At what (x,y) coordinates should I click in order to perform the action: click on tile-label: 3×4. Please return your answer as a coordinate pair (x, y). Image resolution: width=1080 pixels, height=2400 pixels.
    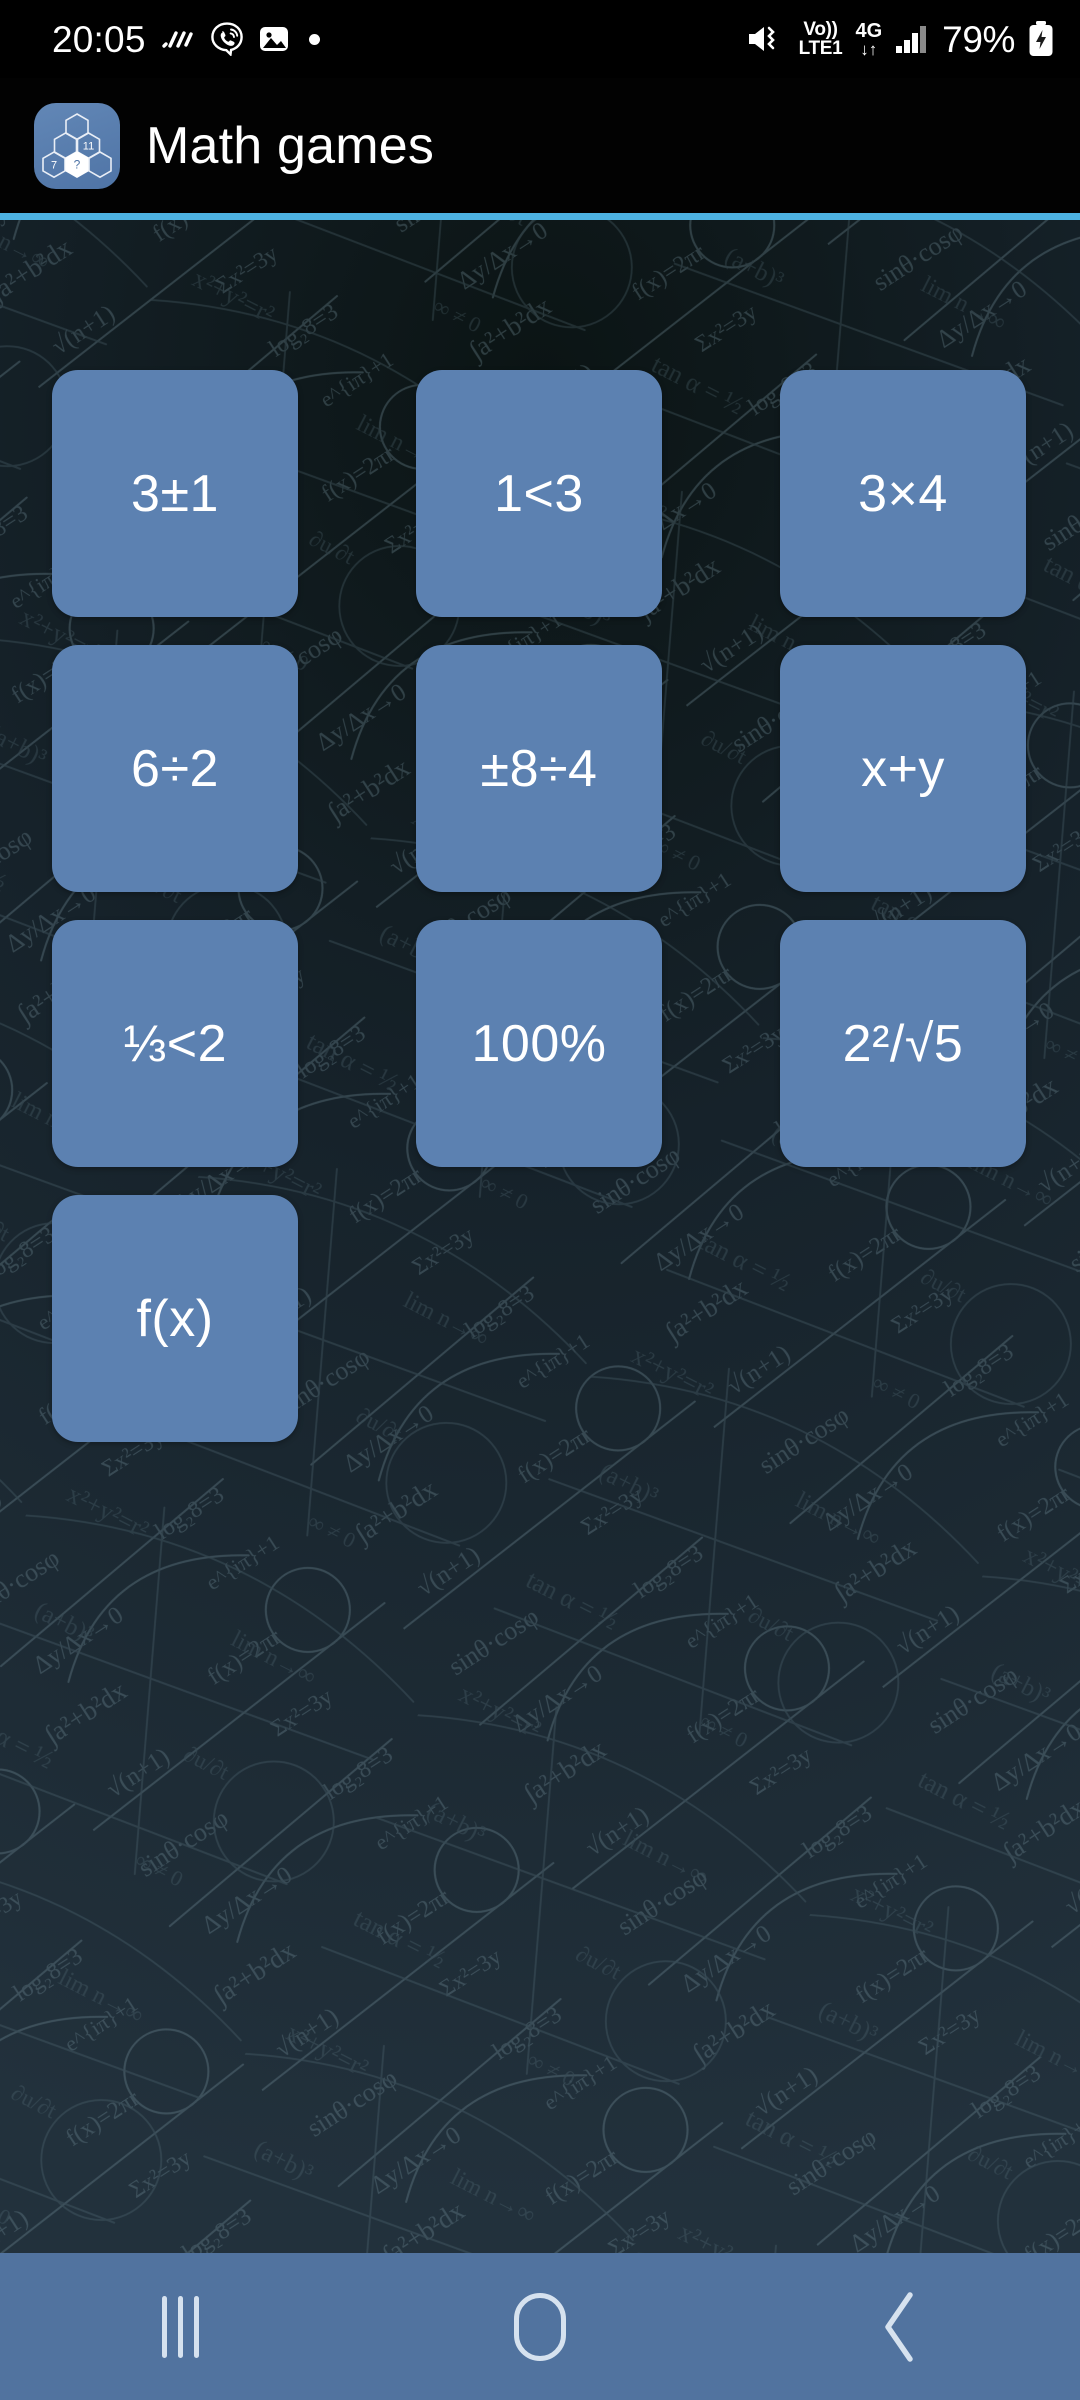
    Looking at the image, I should click on (903, 493).